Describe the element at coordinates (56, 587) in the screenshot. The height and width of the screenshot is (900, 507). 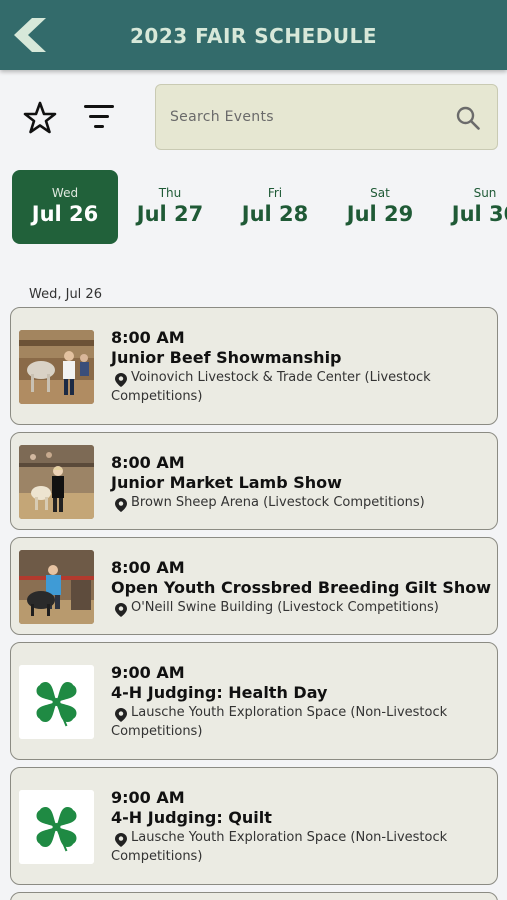
I see `swine-photo` at that location.